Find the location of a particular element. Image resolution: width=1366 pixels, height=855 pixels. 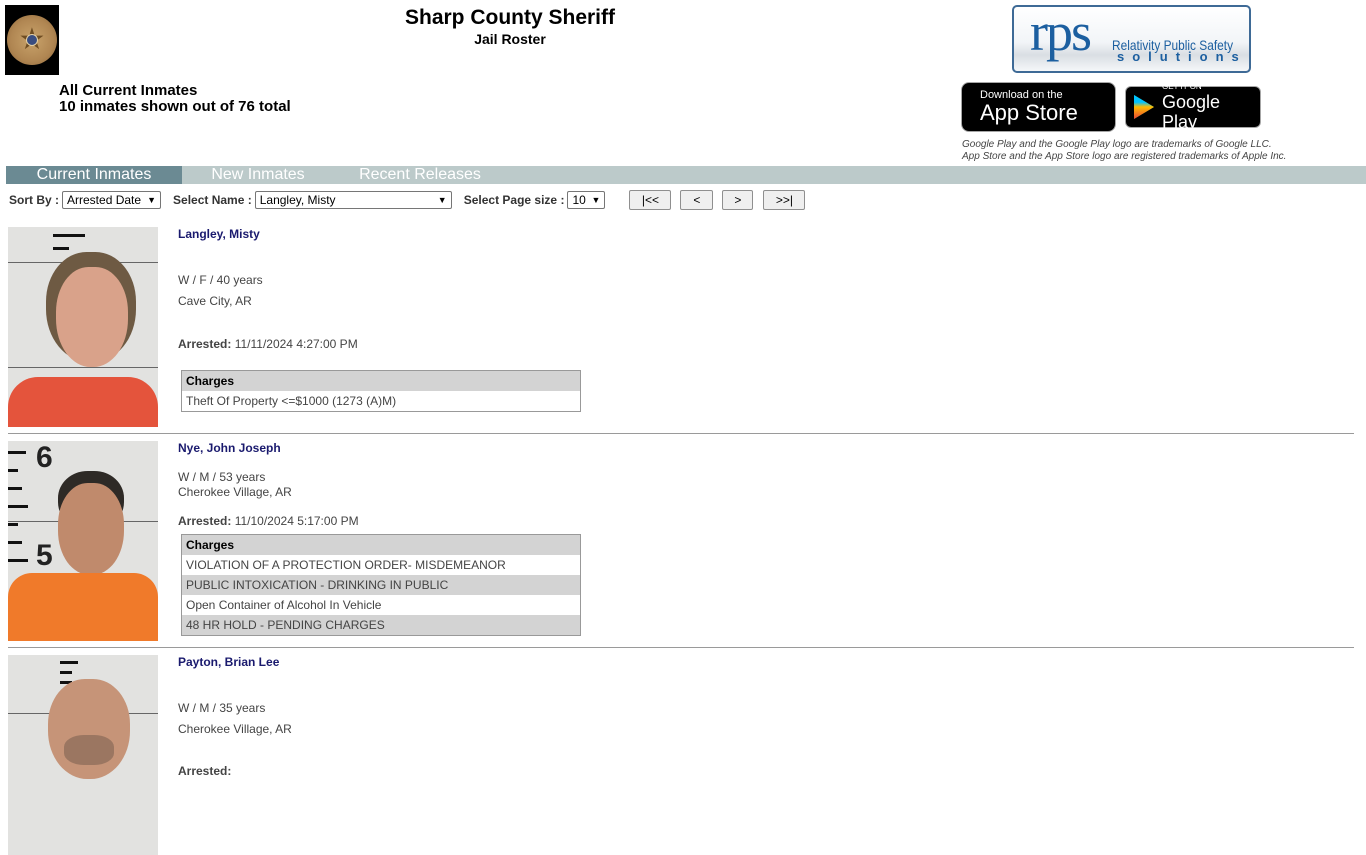

tab-current-inmates: Current Inmates is located at coordinates (94, 175).